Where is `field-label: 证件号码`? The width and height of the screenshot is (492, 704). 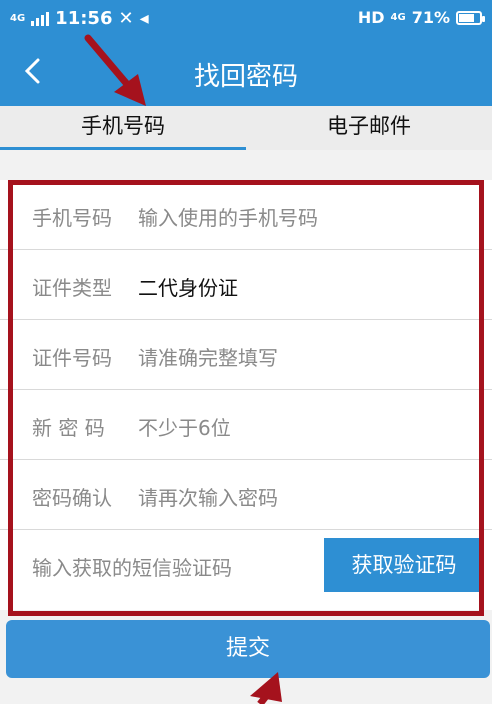 field-label: 证件号码 is located at coordinates (72, 358).